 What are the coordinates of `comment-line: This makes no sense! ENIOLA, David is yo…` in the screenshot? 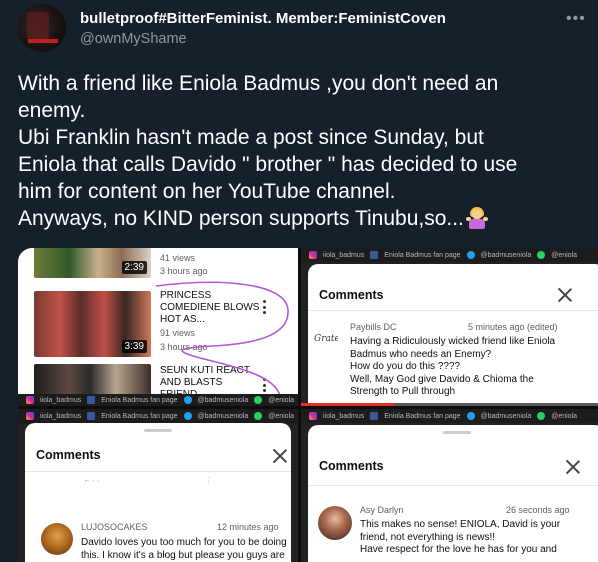 It's located at (460, 524).